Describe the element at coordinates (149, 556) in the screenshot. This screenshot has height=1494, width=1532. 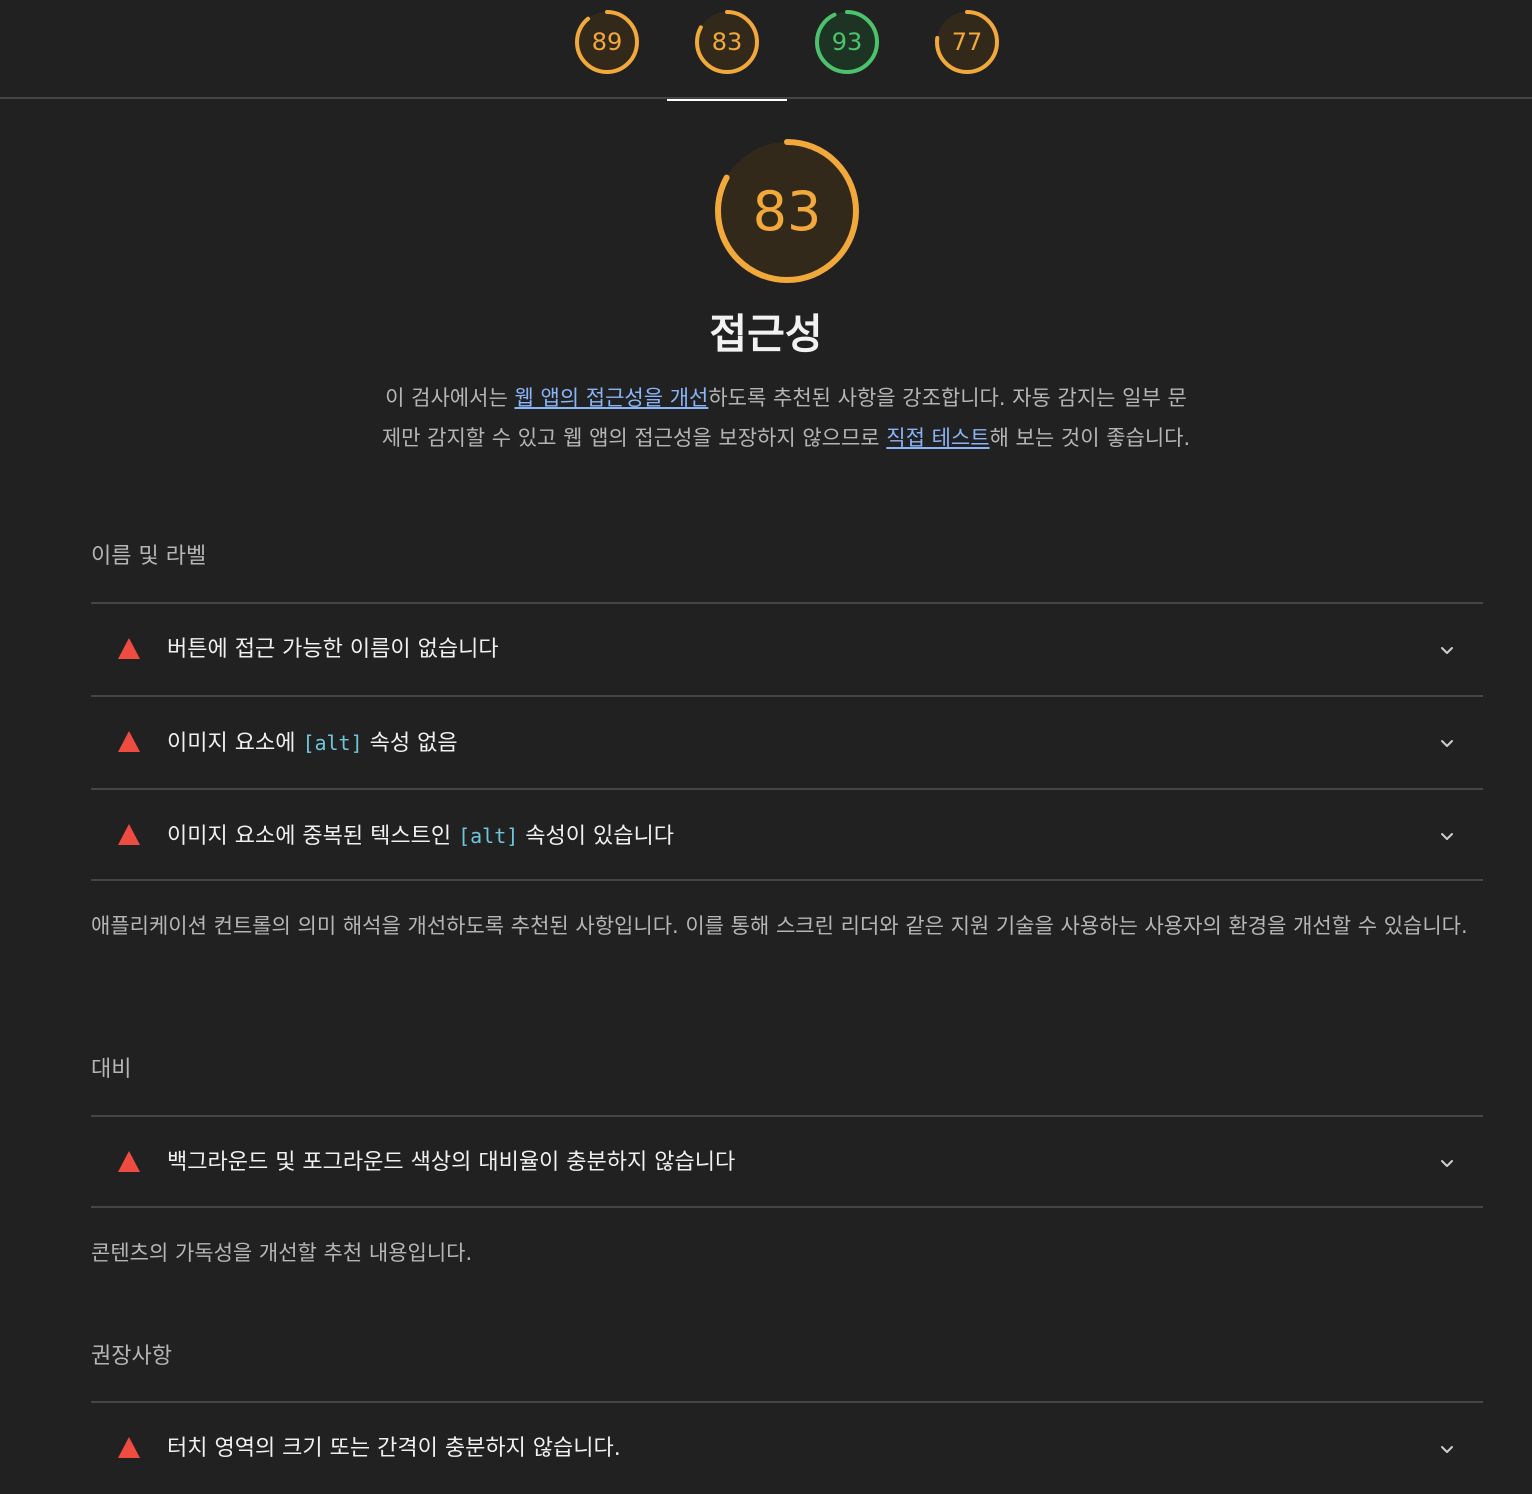
I see `group-title-names-labels: 이름 및 라벨` at that location.